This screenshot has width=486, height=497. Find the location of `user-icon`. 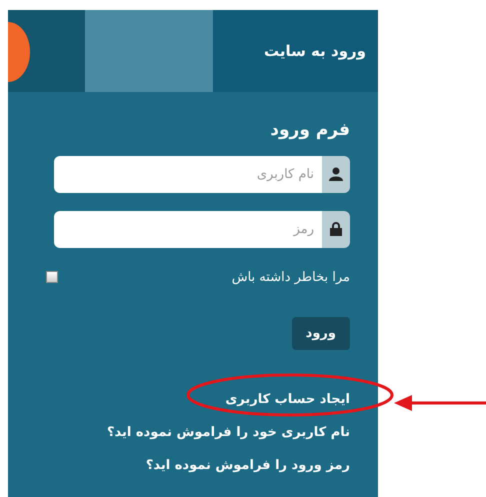

user-icon is located at coordinates (336, 174).